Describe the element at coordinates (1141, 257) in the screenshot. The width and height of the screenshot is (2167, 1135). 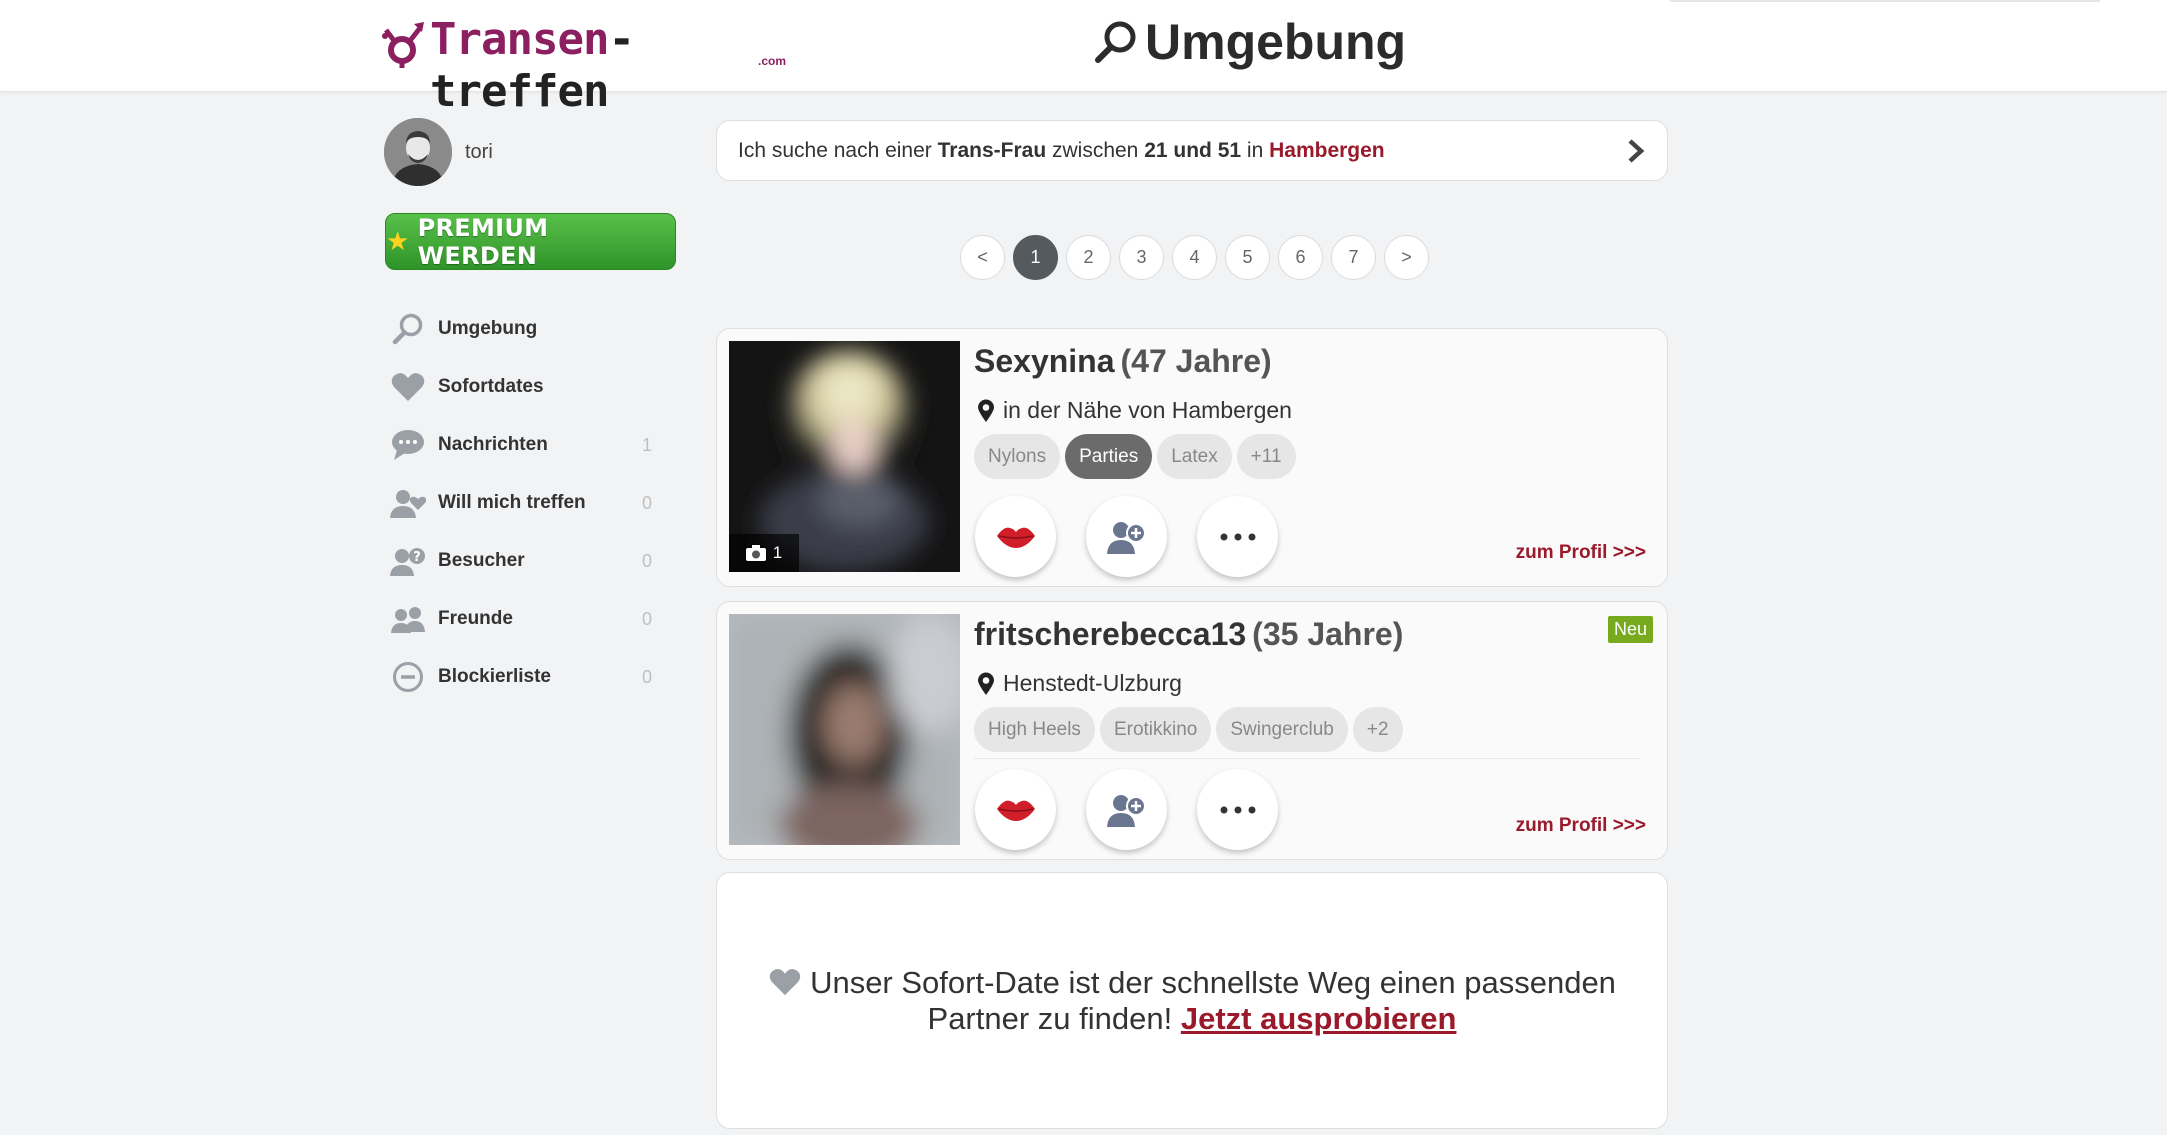
I see `page-3-button: 3` at that location.